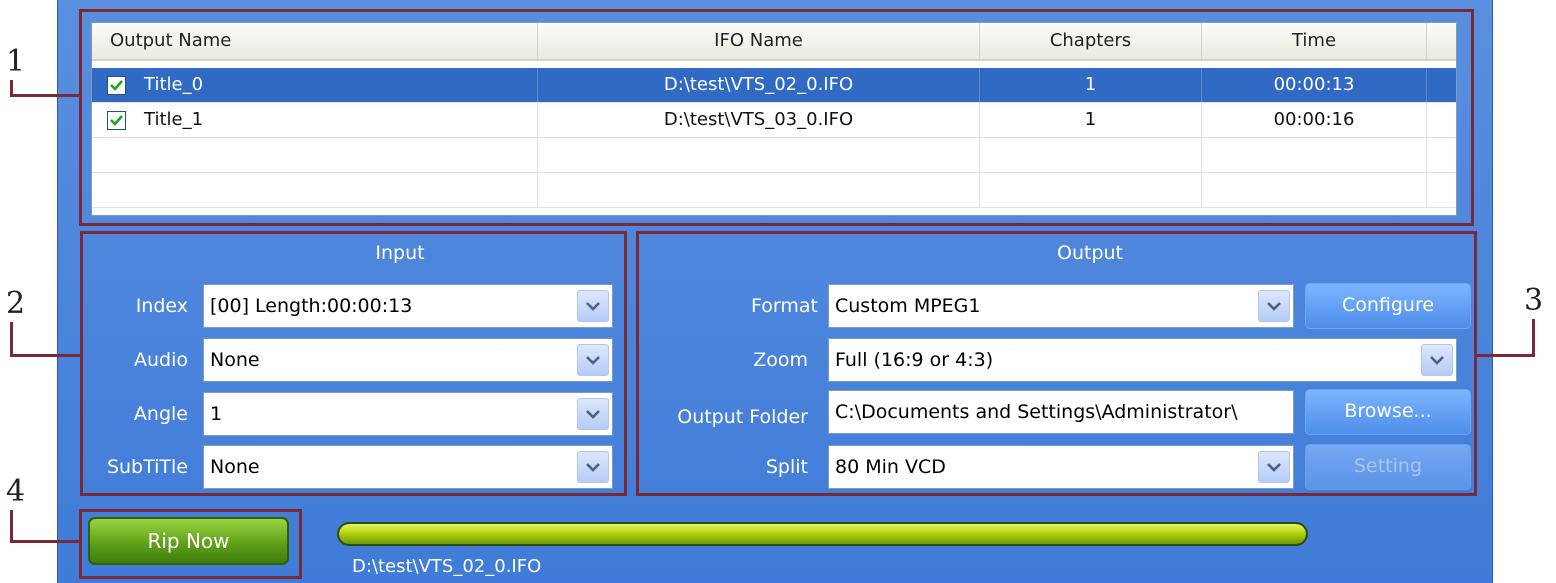 The height and width of the screenshot is (583, 1556). Describe the element at coordinates (447, 566) in the screenshot. I see `status-text: D:\test\VTS_02_0.IFO` at that location.